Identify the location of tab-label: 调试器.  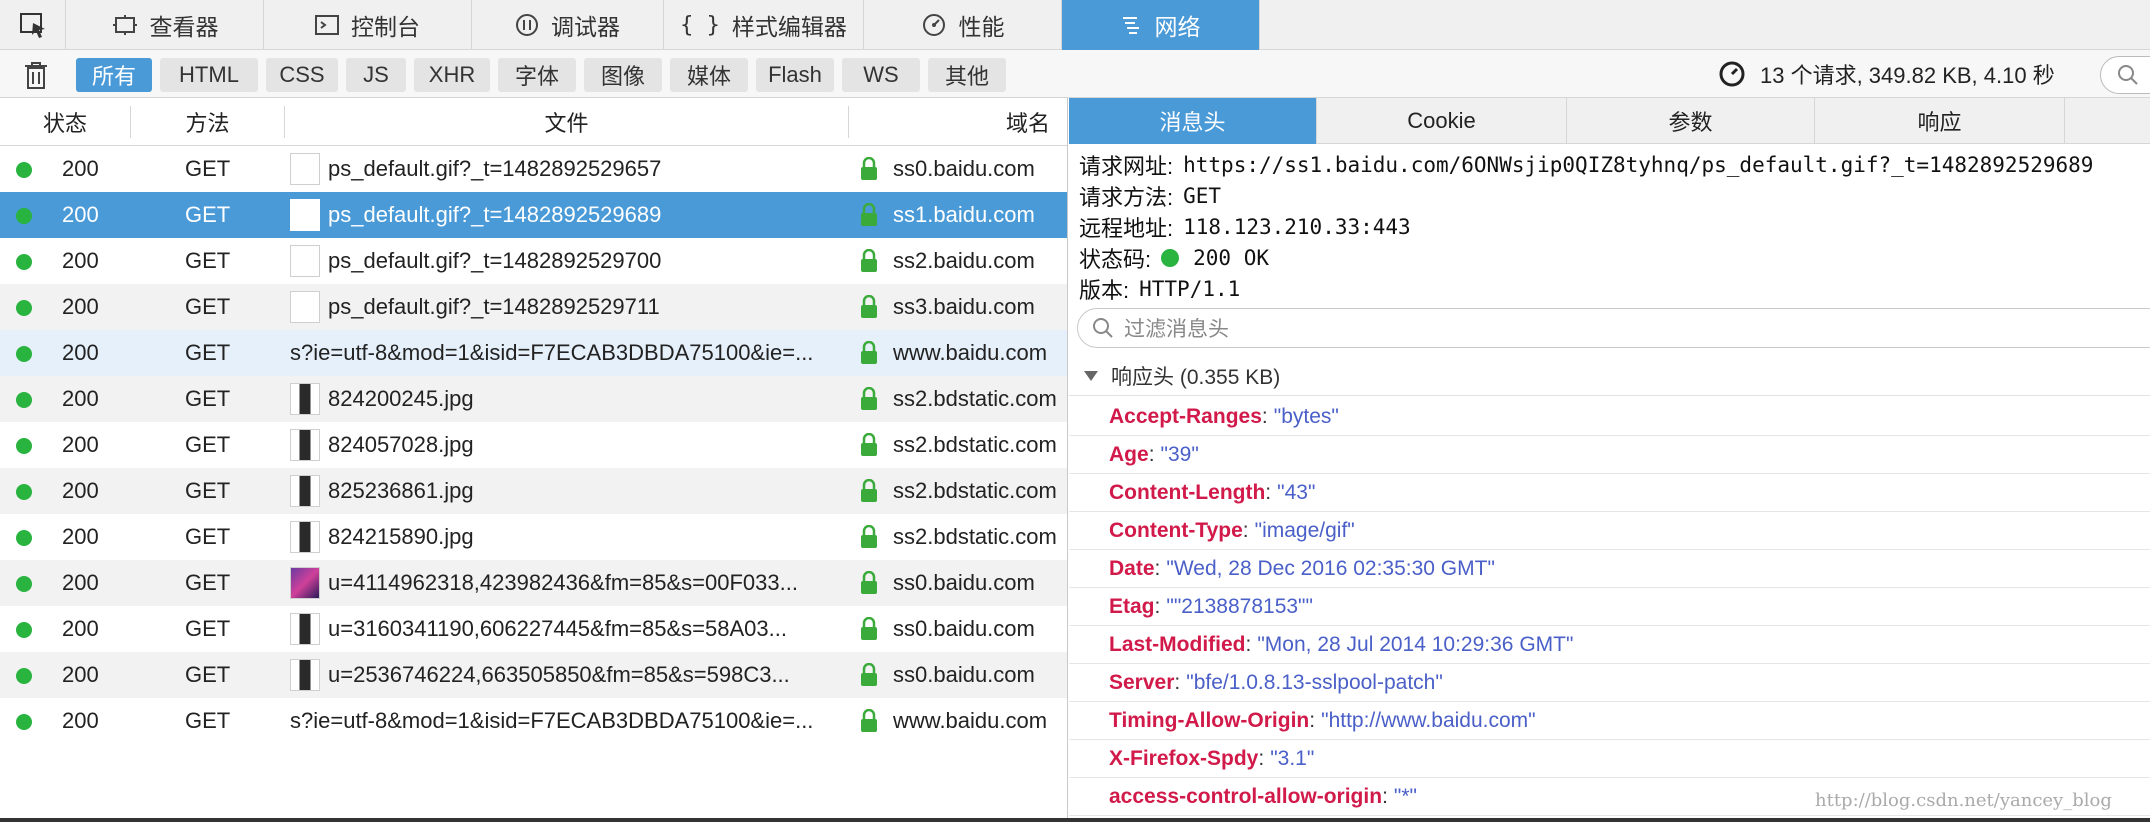
(585, 27).